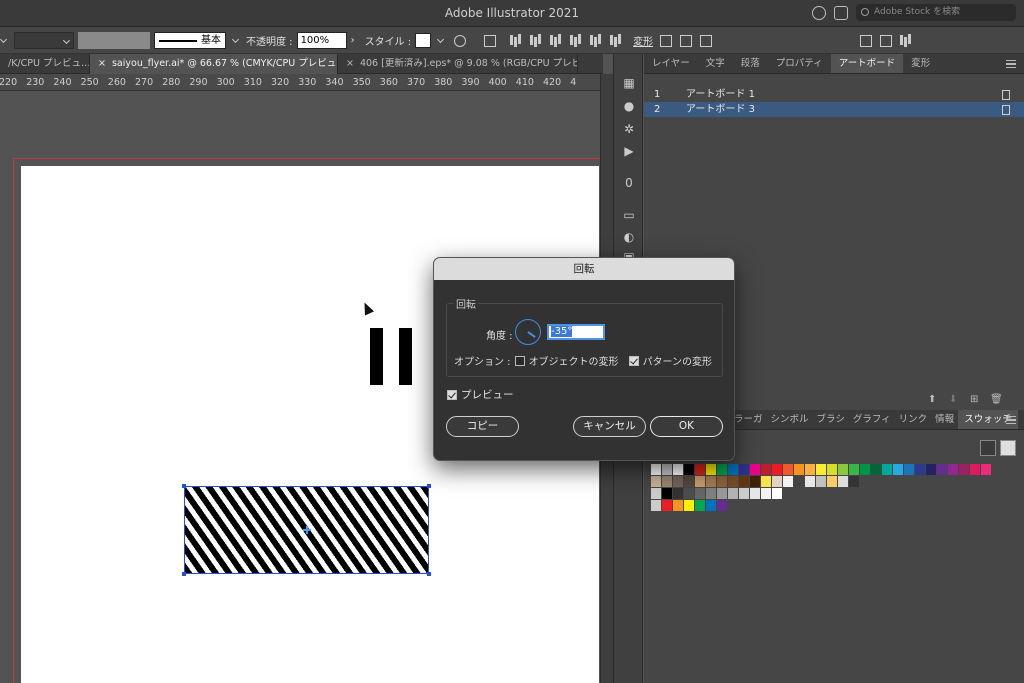 The width and height of the screenshot is (1024, 683). I want to click on isolate-icon, so click(685, 40).